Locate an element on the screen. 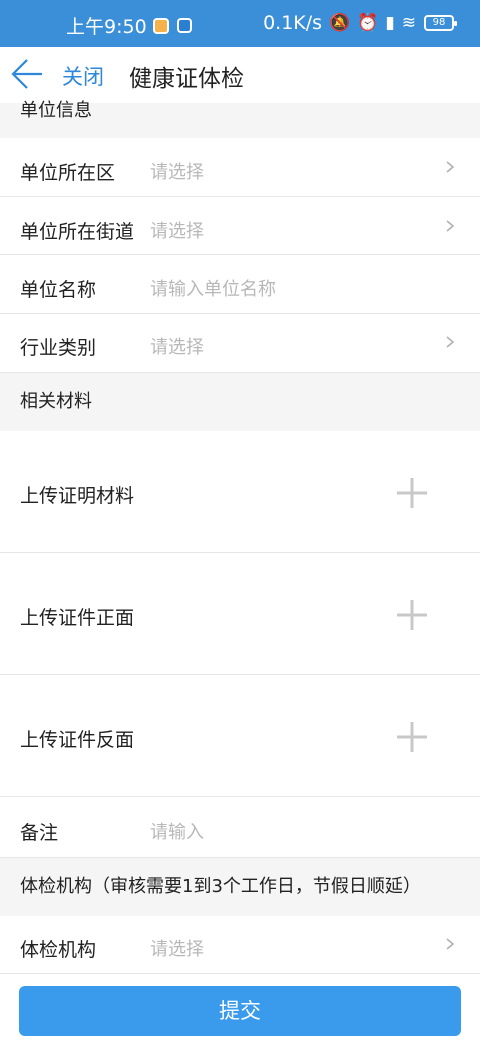 The image size is (480, 1048). row-label: 备注 is located at coordinates (39, 833).